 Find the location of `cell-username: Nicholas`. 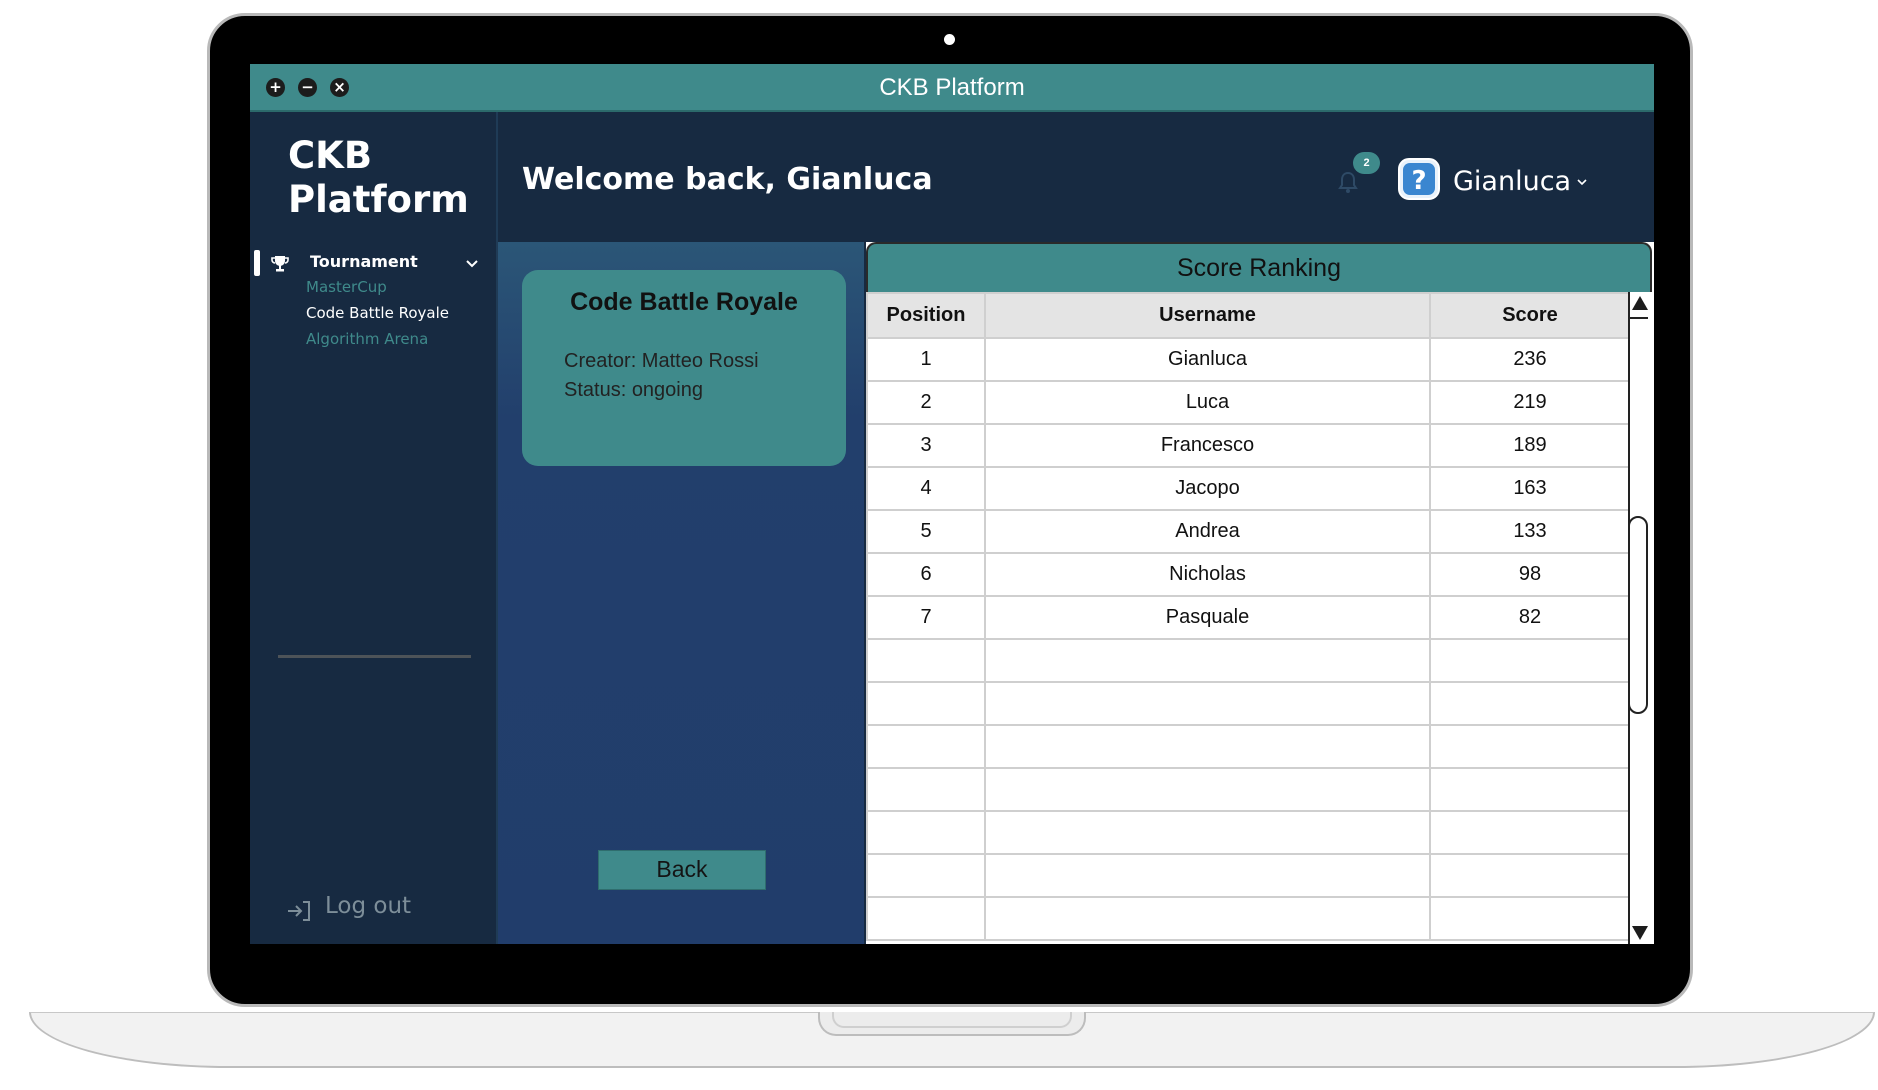

cell-username: Nicholas is located at coordinates (1207, 574).